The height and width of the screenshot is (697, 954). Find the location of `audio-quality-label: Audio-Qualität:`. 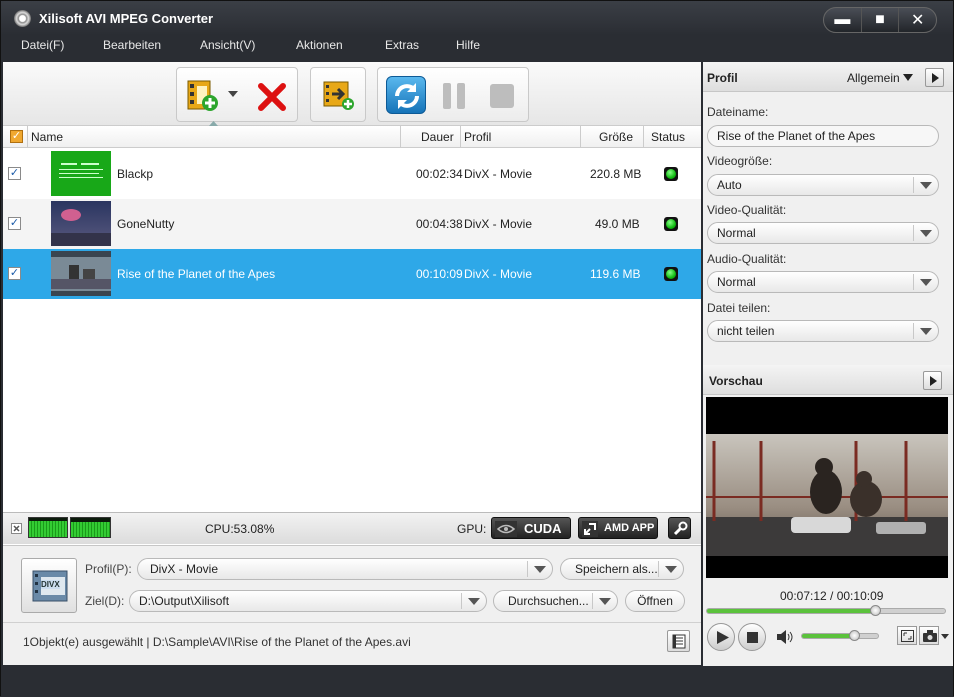

audio-quality-label: Audio-Qualität: is located at coordinates (747, 259).